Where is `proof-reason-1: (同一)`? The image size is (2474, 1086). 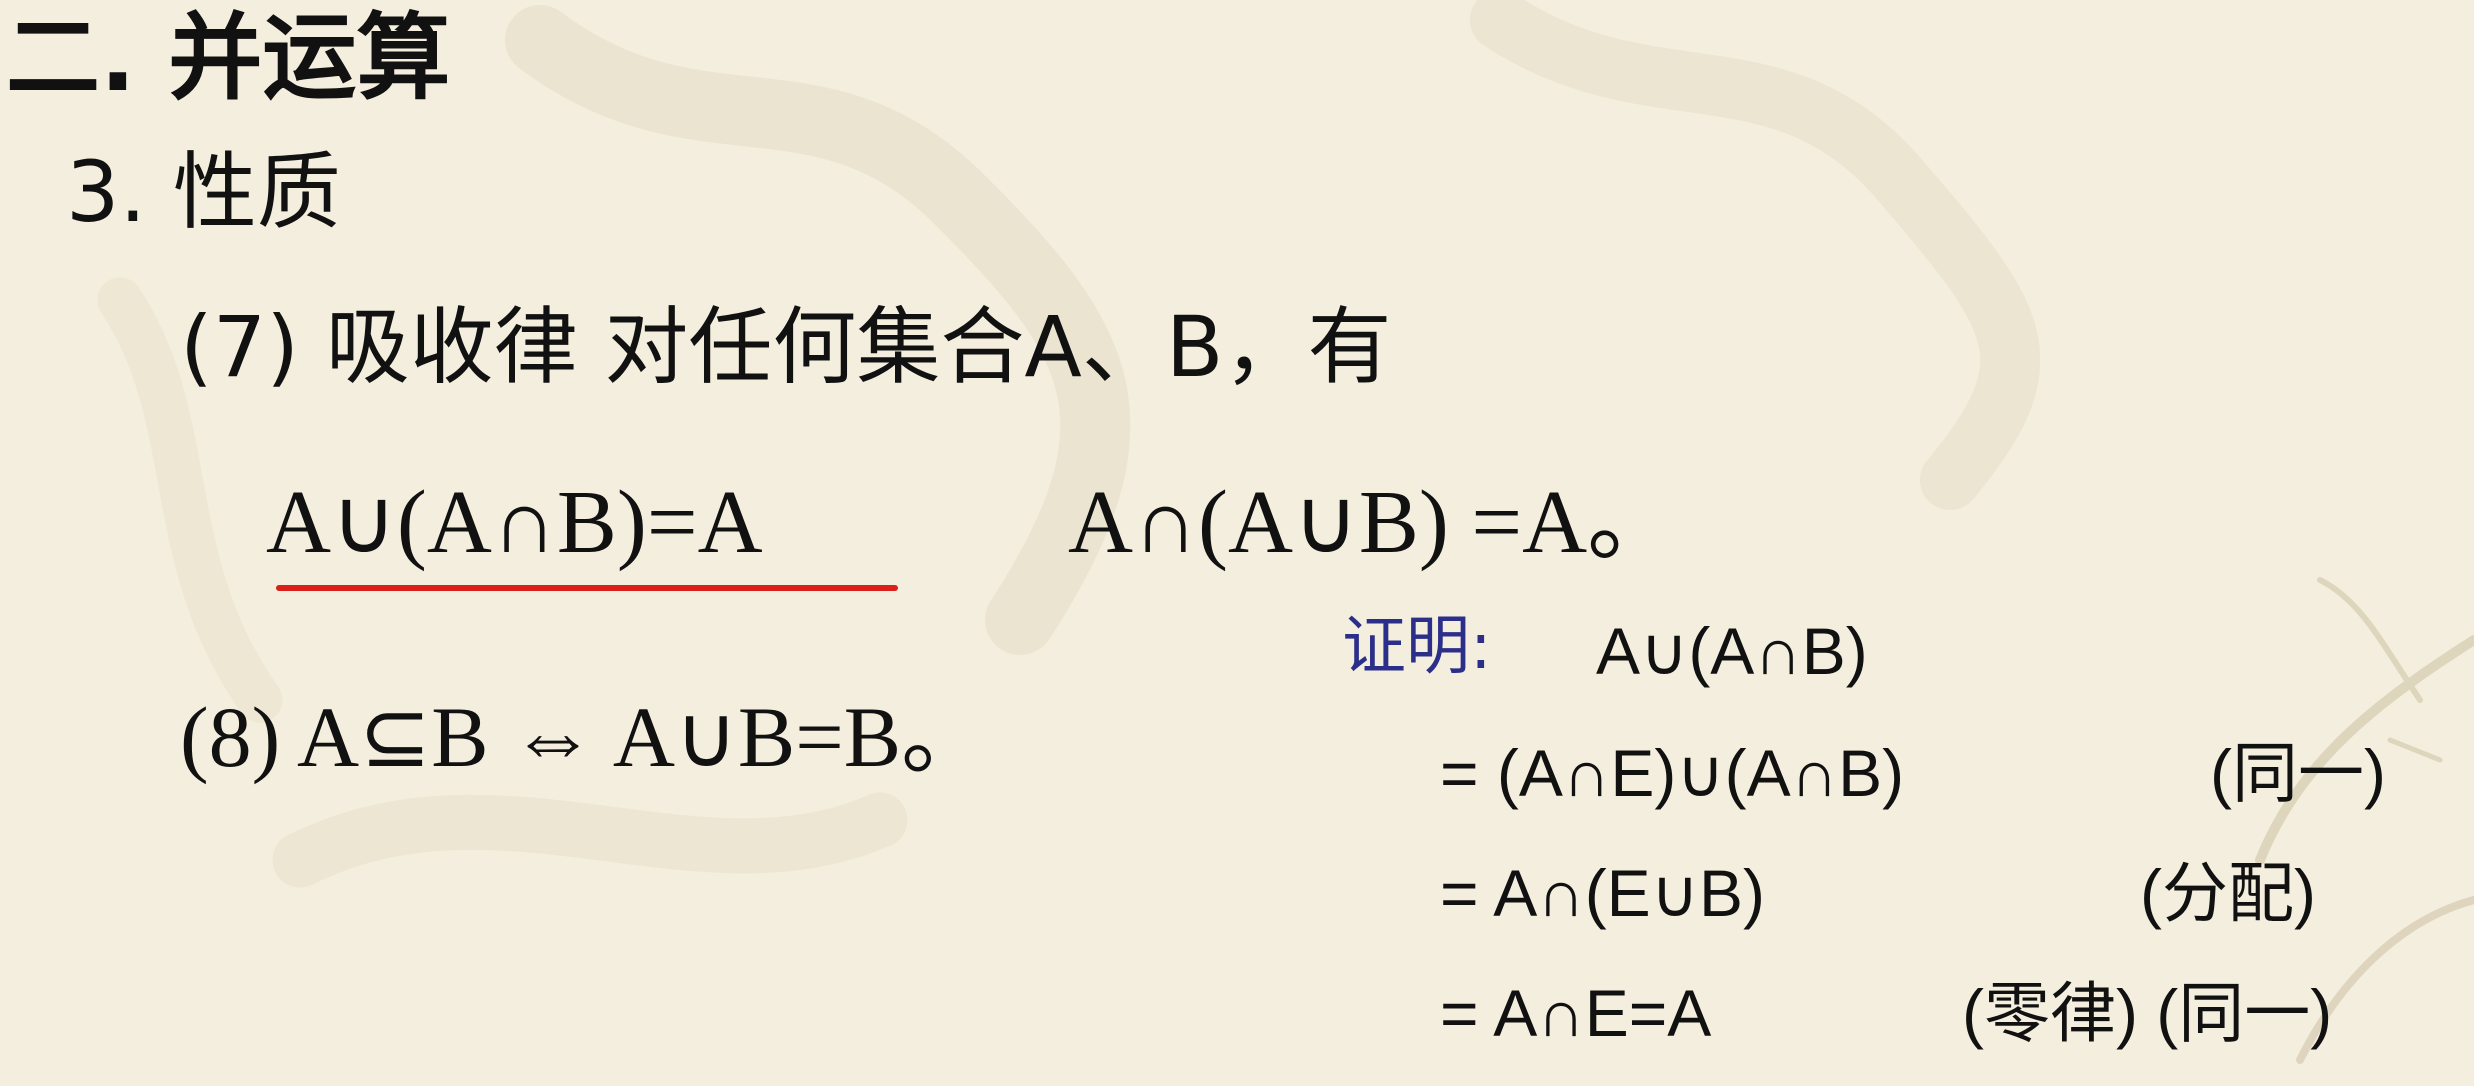 proof-reason-1: (同一) is located at coordinates (2298, 773).